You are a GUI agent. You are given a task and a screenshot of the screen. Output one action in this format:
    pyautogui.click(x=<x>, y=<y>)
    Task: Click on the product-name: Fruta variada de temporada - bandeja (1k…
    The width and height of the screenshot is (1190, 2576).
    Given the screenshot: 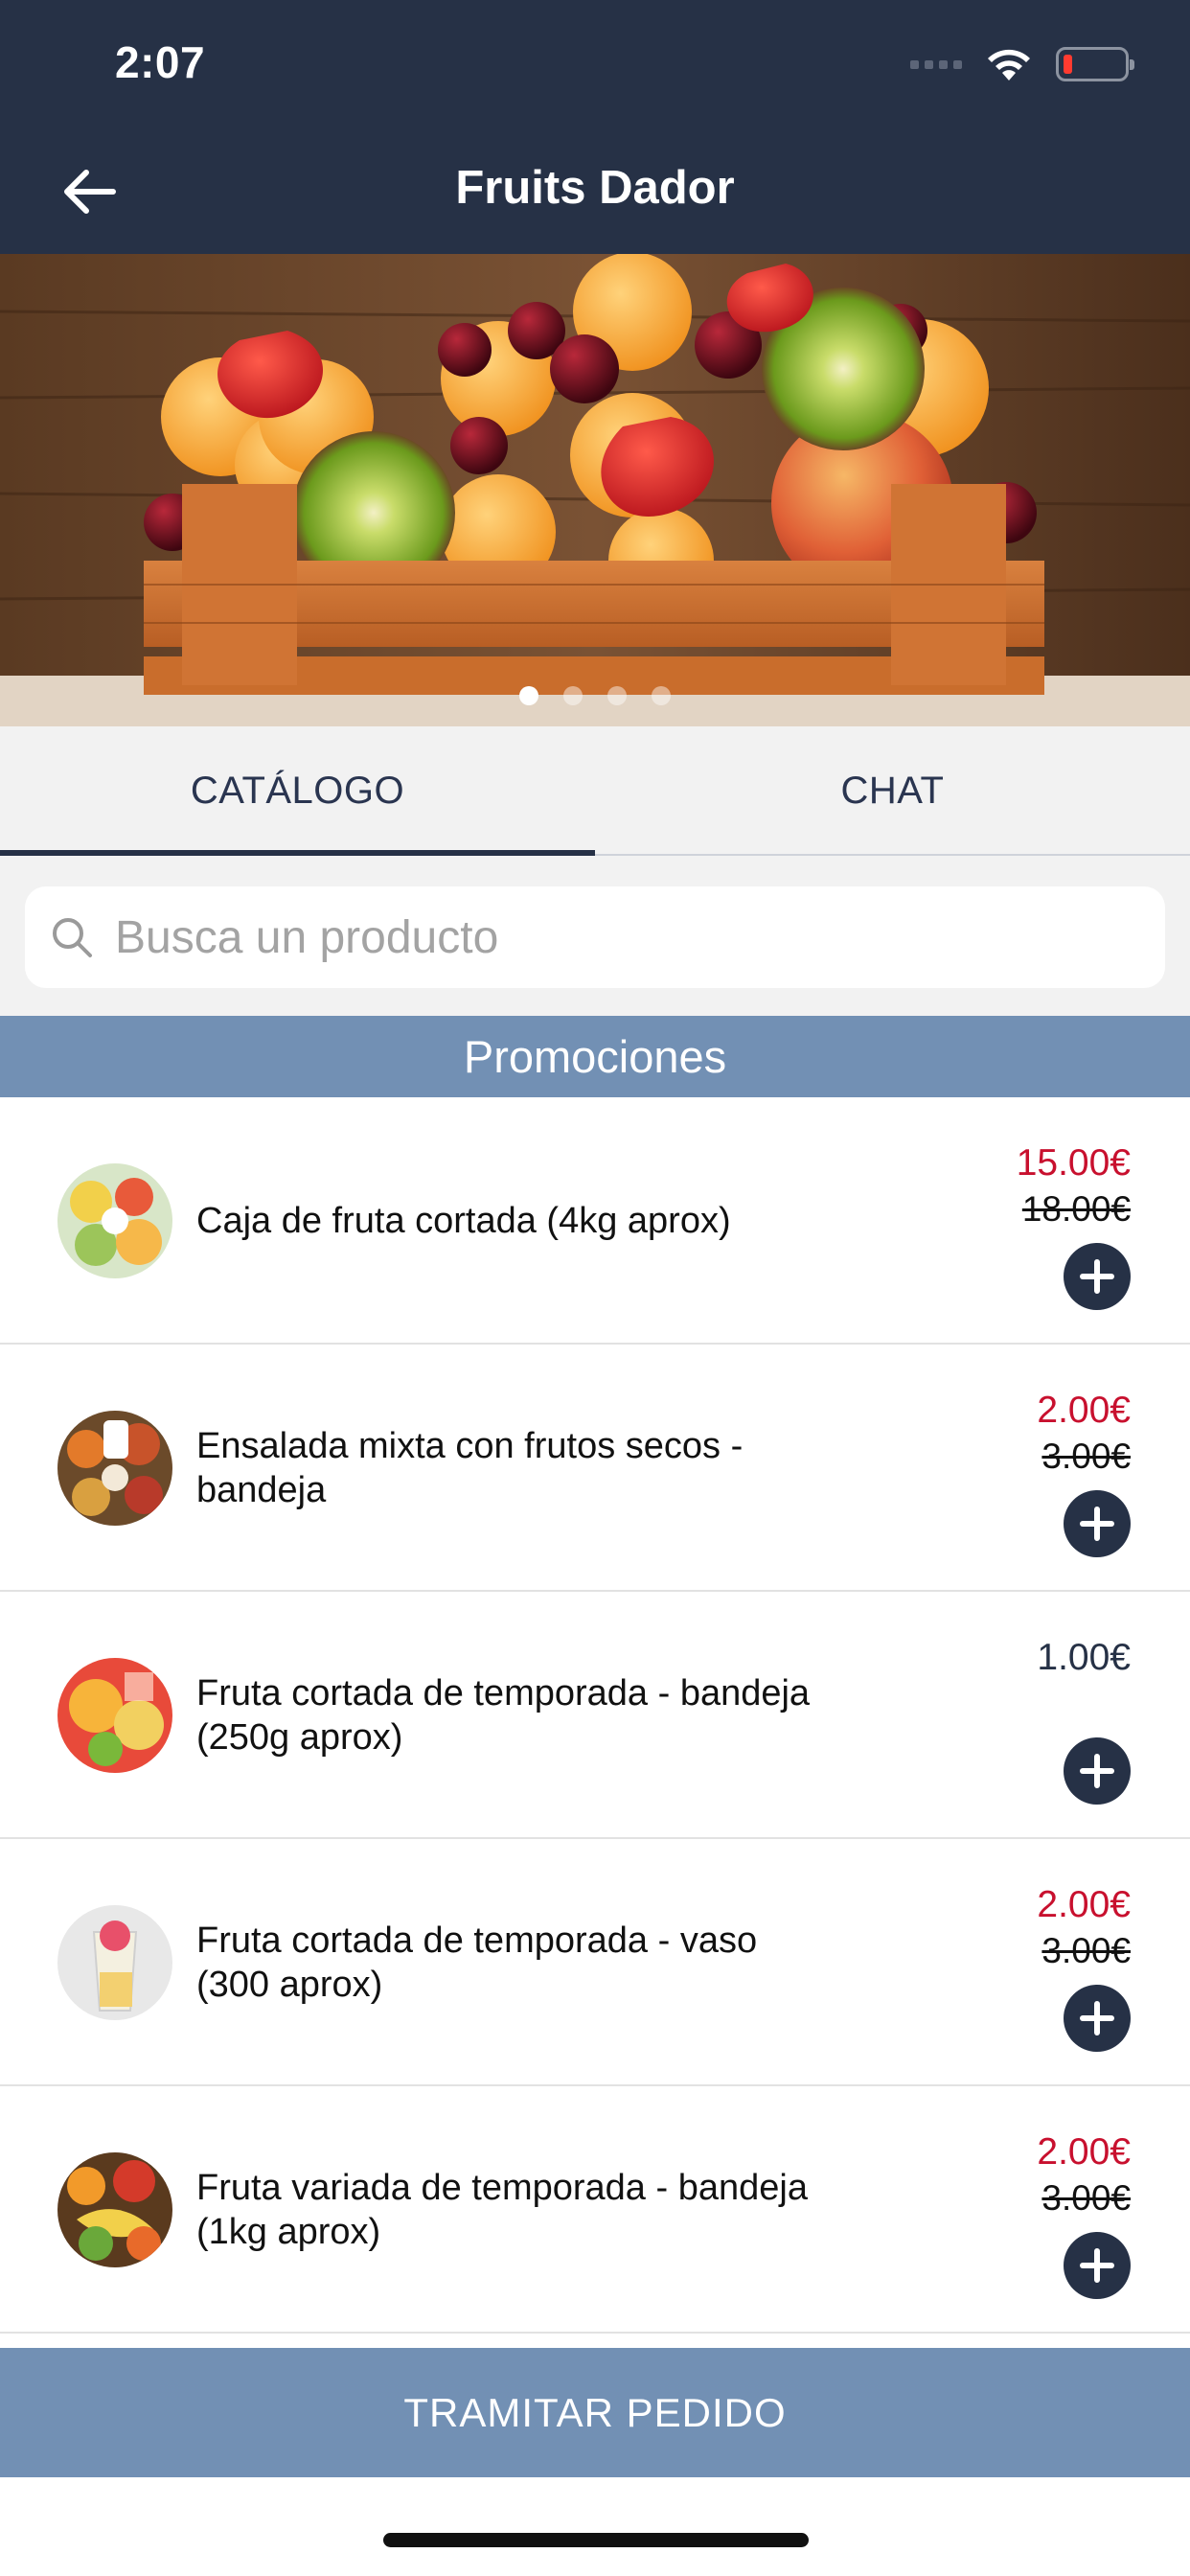 What is the action you would take?
    pyautogui.click(x=502, y=2210)
    